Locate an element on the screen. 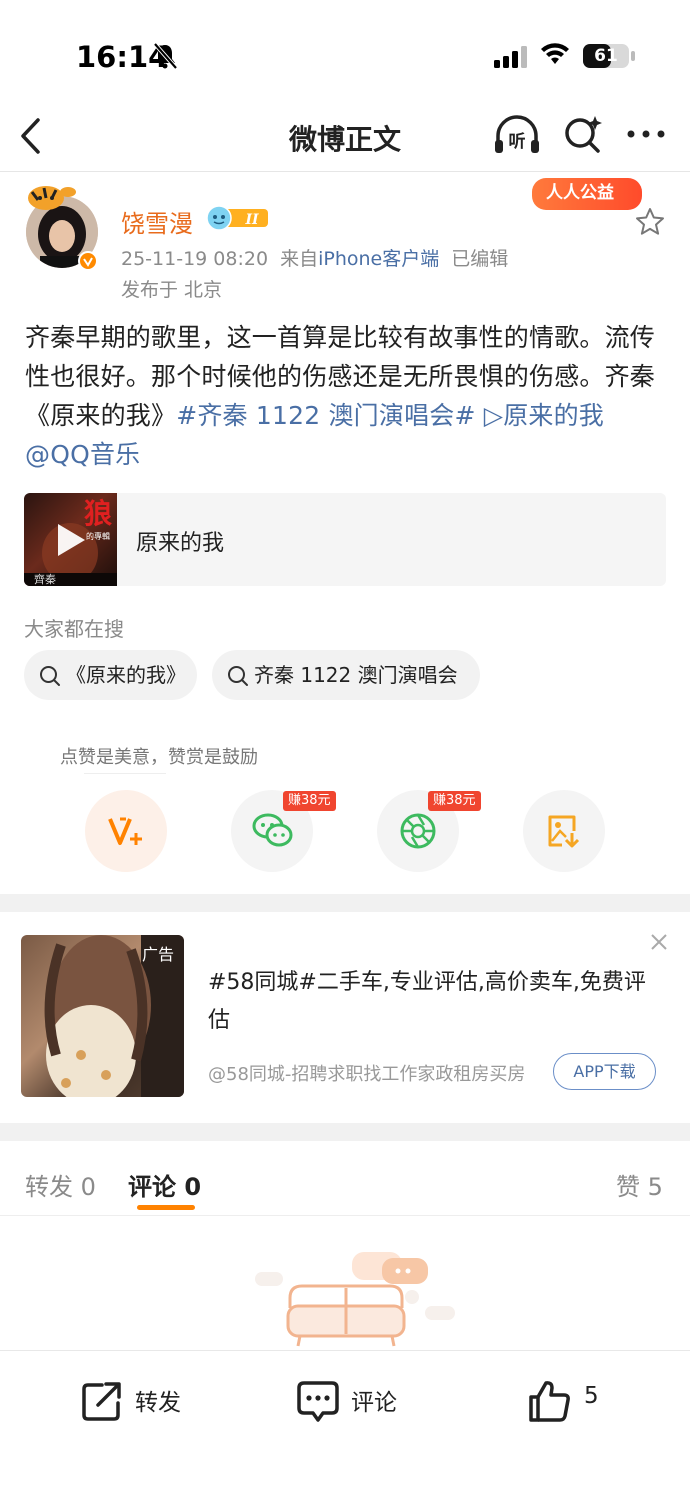 This screenshot has width=690, height=1500. music-title: 原来的我 is located at coordinates (180, 543).